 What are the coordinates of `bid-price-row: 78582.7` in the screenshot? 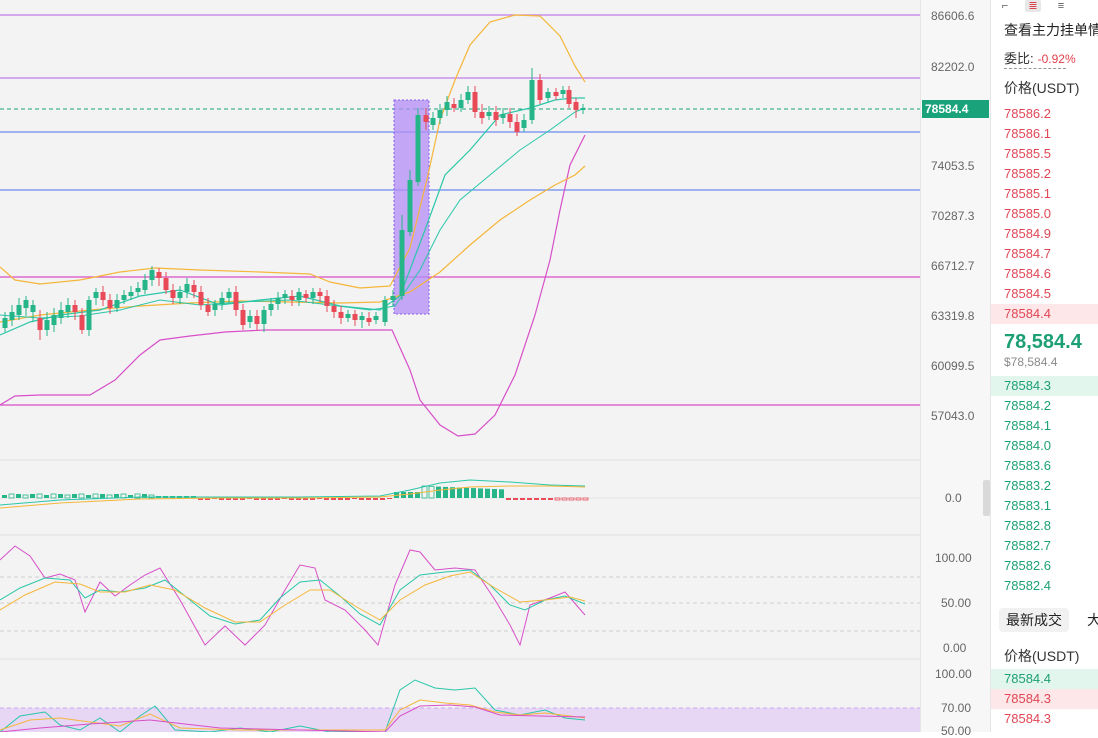 It's located at (1027, 546).